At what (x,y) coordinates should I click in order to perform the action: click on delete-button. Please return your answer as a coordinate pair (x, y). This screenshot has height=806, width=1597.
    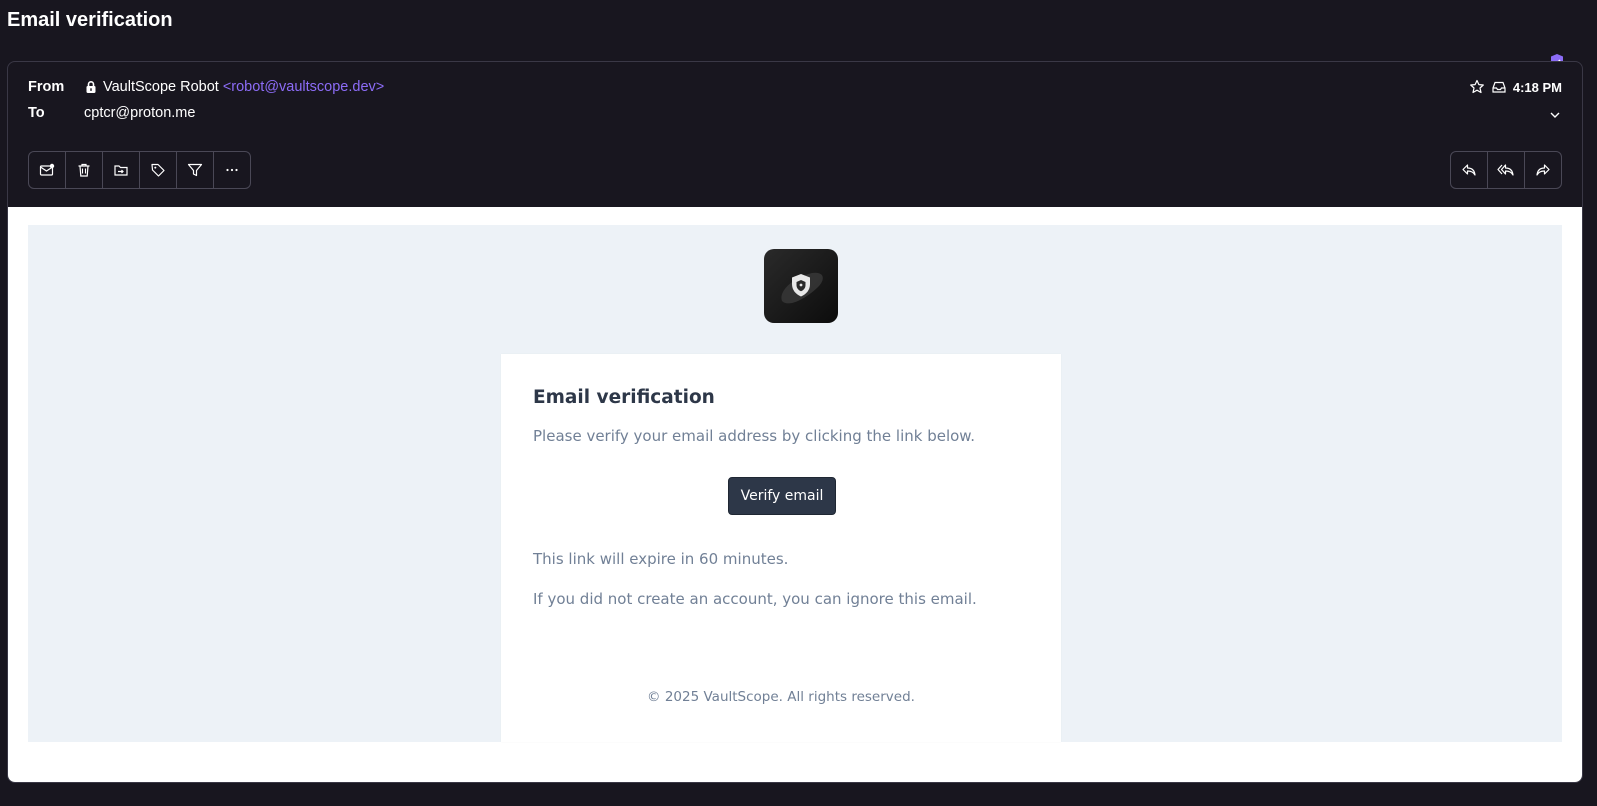
    Looking at the image, I should click on (83, 170).